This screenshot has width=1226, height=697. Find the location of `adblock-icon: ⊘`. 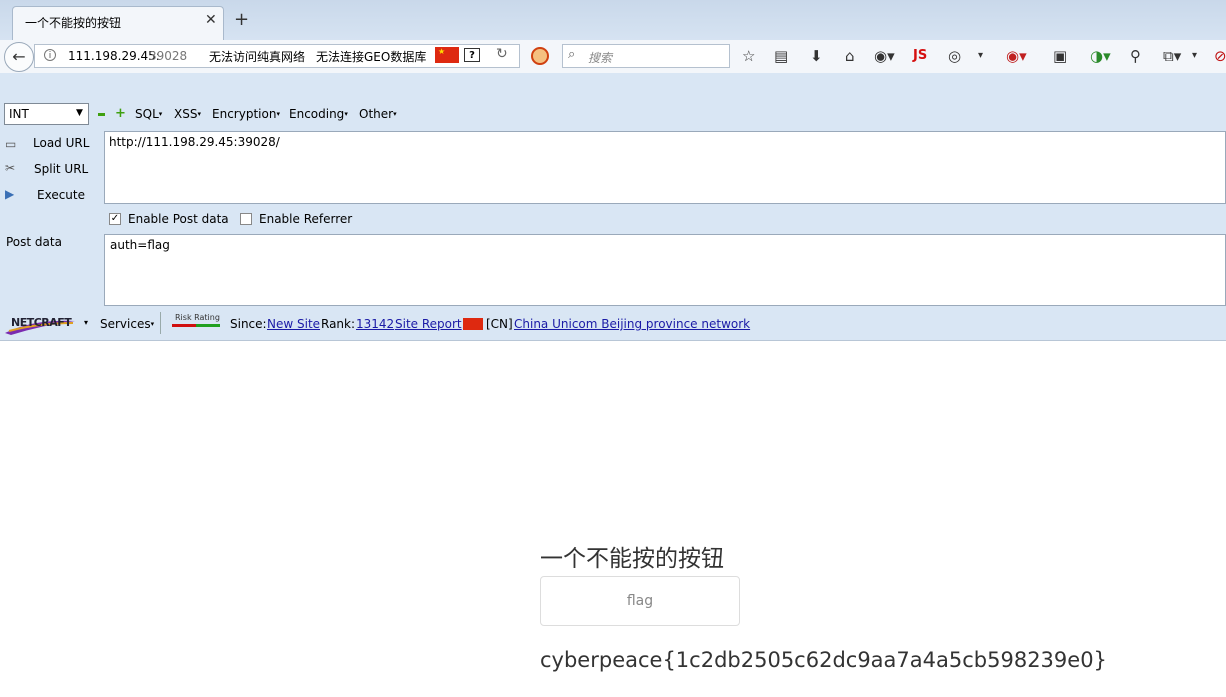

adblock-icon: ⊘ is located at coordinates (1220, 56).